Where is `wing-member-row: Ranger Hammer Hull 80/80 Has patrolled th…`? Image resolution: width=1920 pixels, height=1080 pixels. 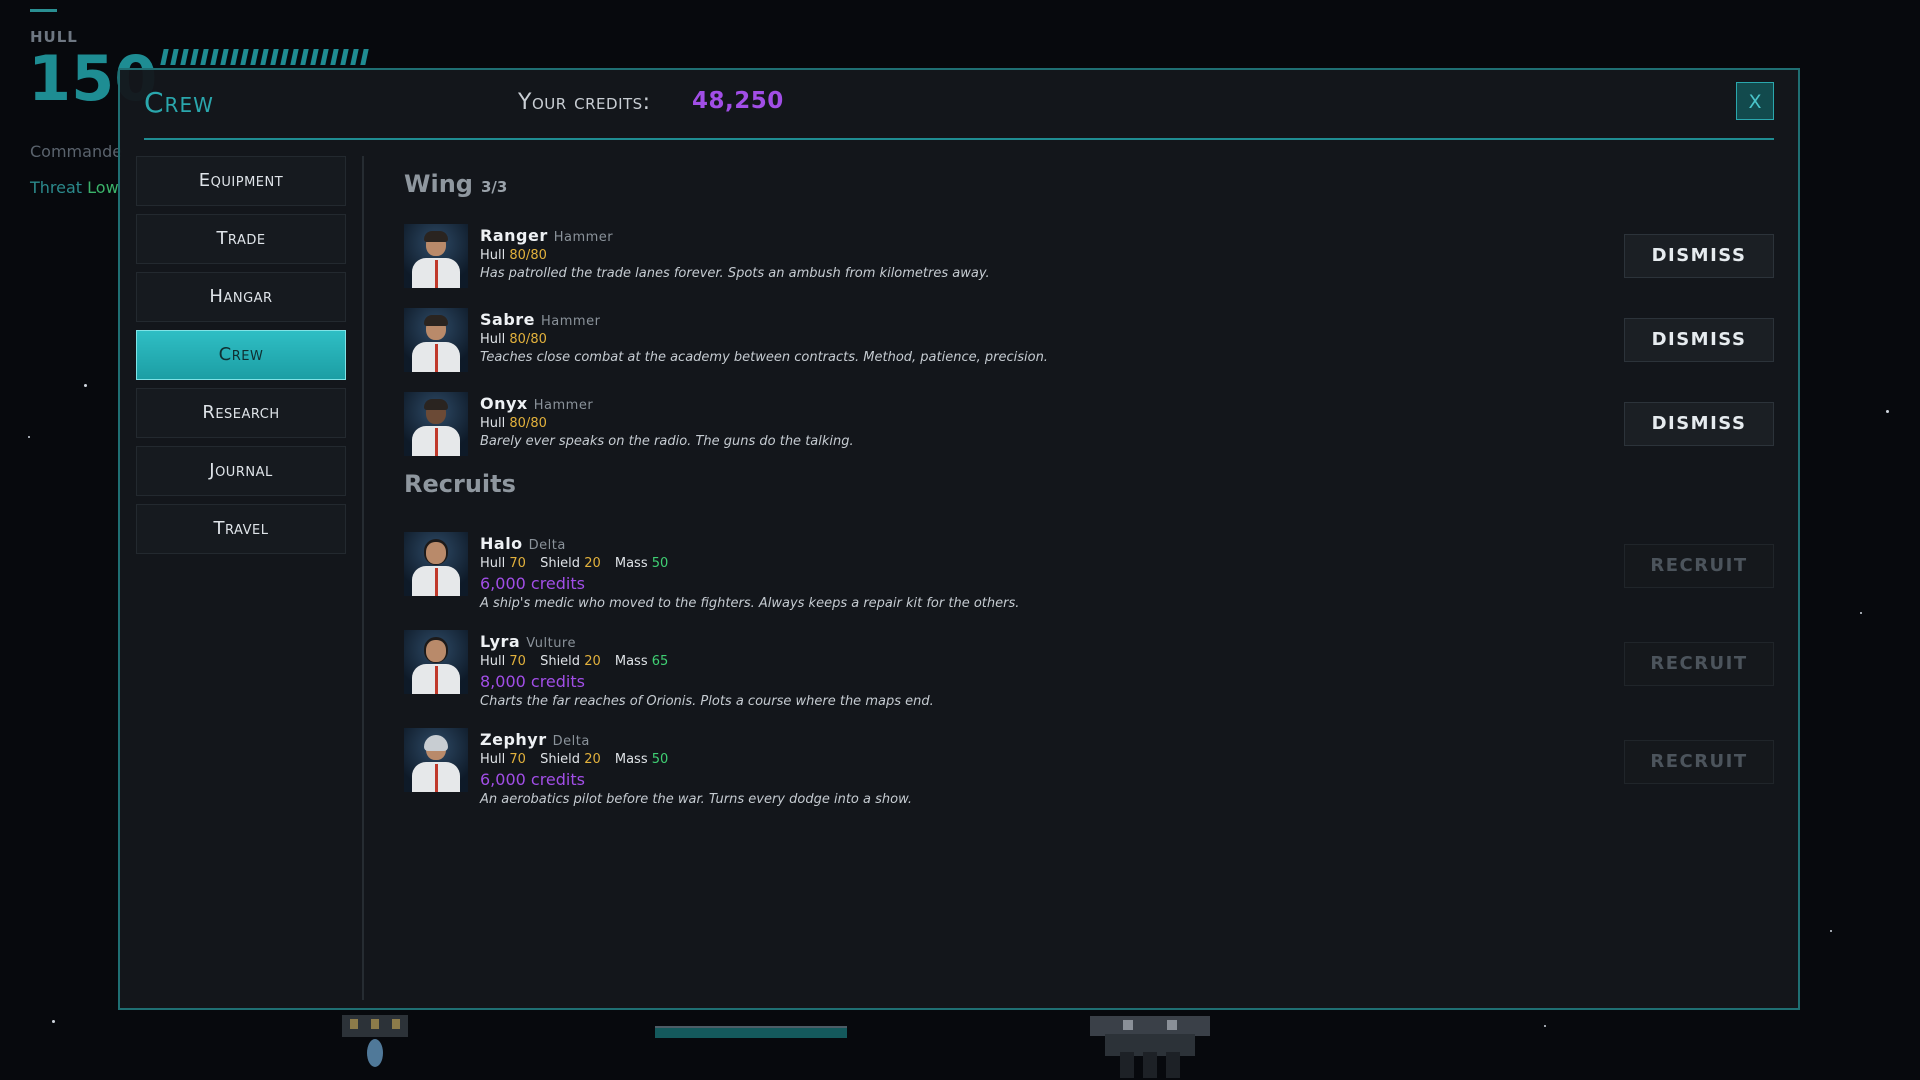
wing-member-row: Ranger Hammer Hull 80/80 Has patrolled th… is located at coordinates (1089, 259).